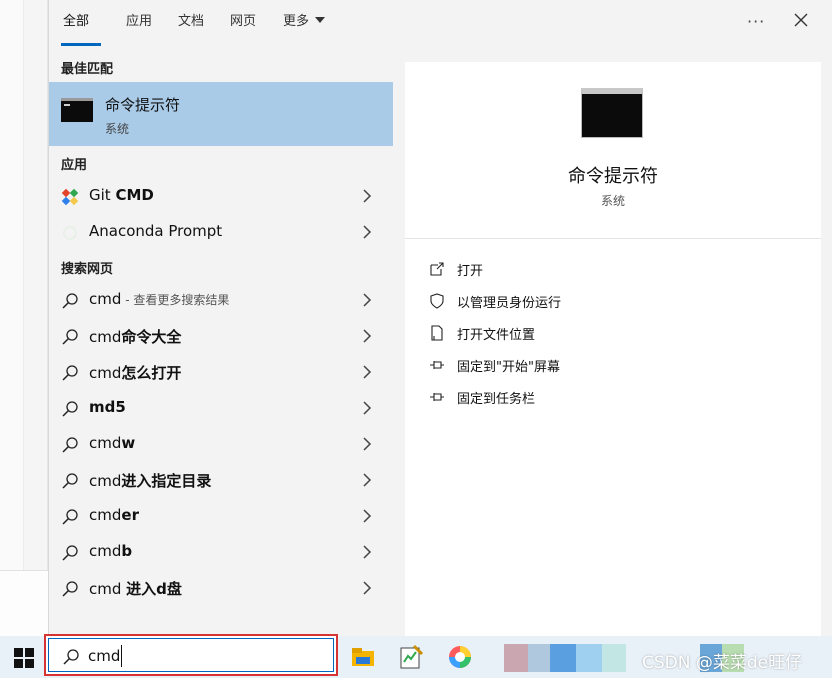  I want to click on tab-documents: 文档, so click(191, 24).